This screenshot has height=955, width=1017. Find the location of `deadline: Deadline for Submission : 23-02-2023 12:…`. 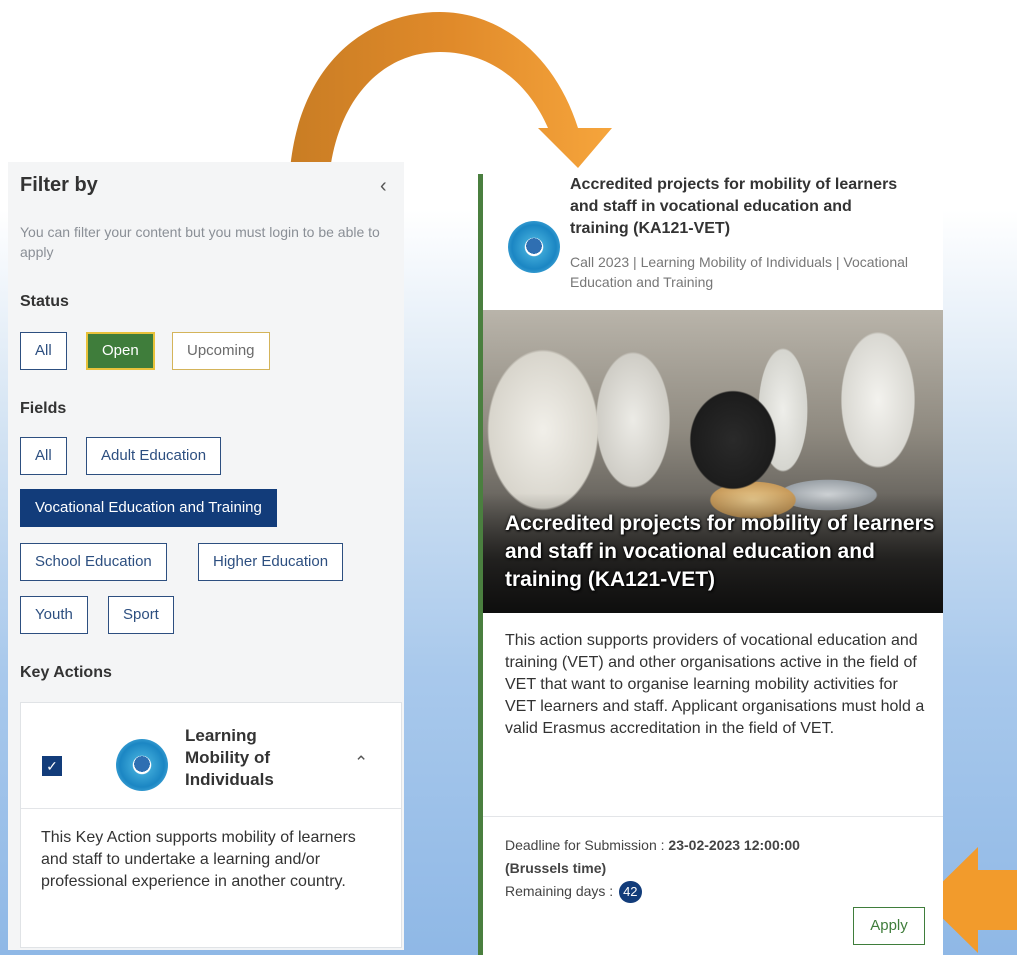

deadline: Deadline for Submission : 23-02-2023 12:… is located at coordinates (715, 857).